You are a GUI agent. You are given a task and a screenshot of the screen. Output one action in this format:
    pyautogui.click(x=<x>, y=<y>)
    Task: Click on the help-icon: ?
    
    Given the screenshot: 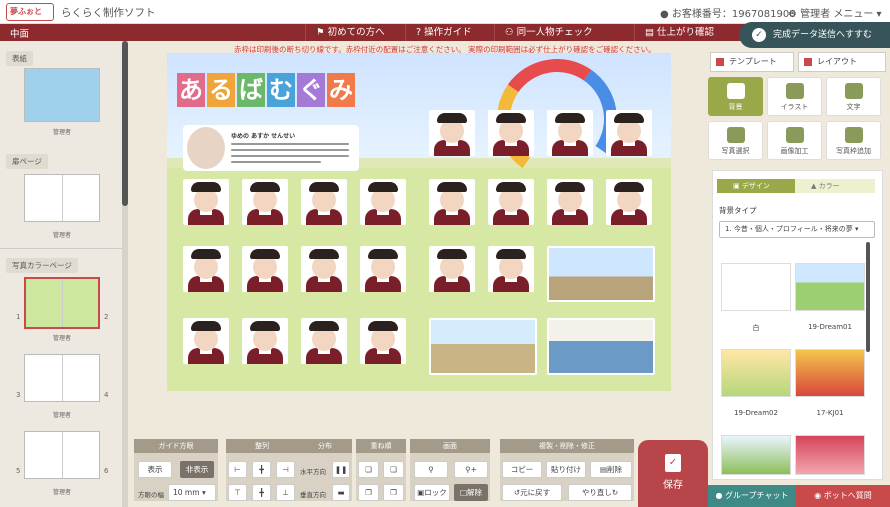 What is the action you would take?
    pyautogui.click(x=419, y=32)
    